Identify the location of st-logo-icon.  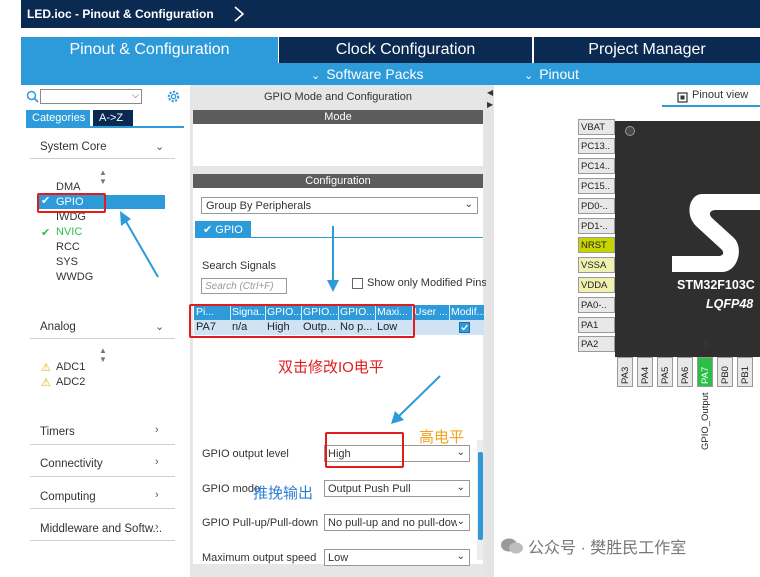
(716, 233).